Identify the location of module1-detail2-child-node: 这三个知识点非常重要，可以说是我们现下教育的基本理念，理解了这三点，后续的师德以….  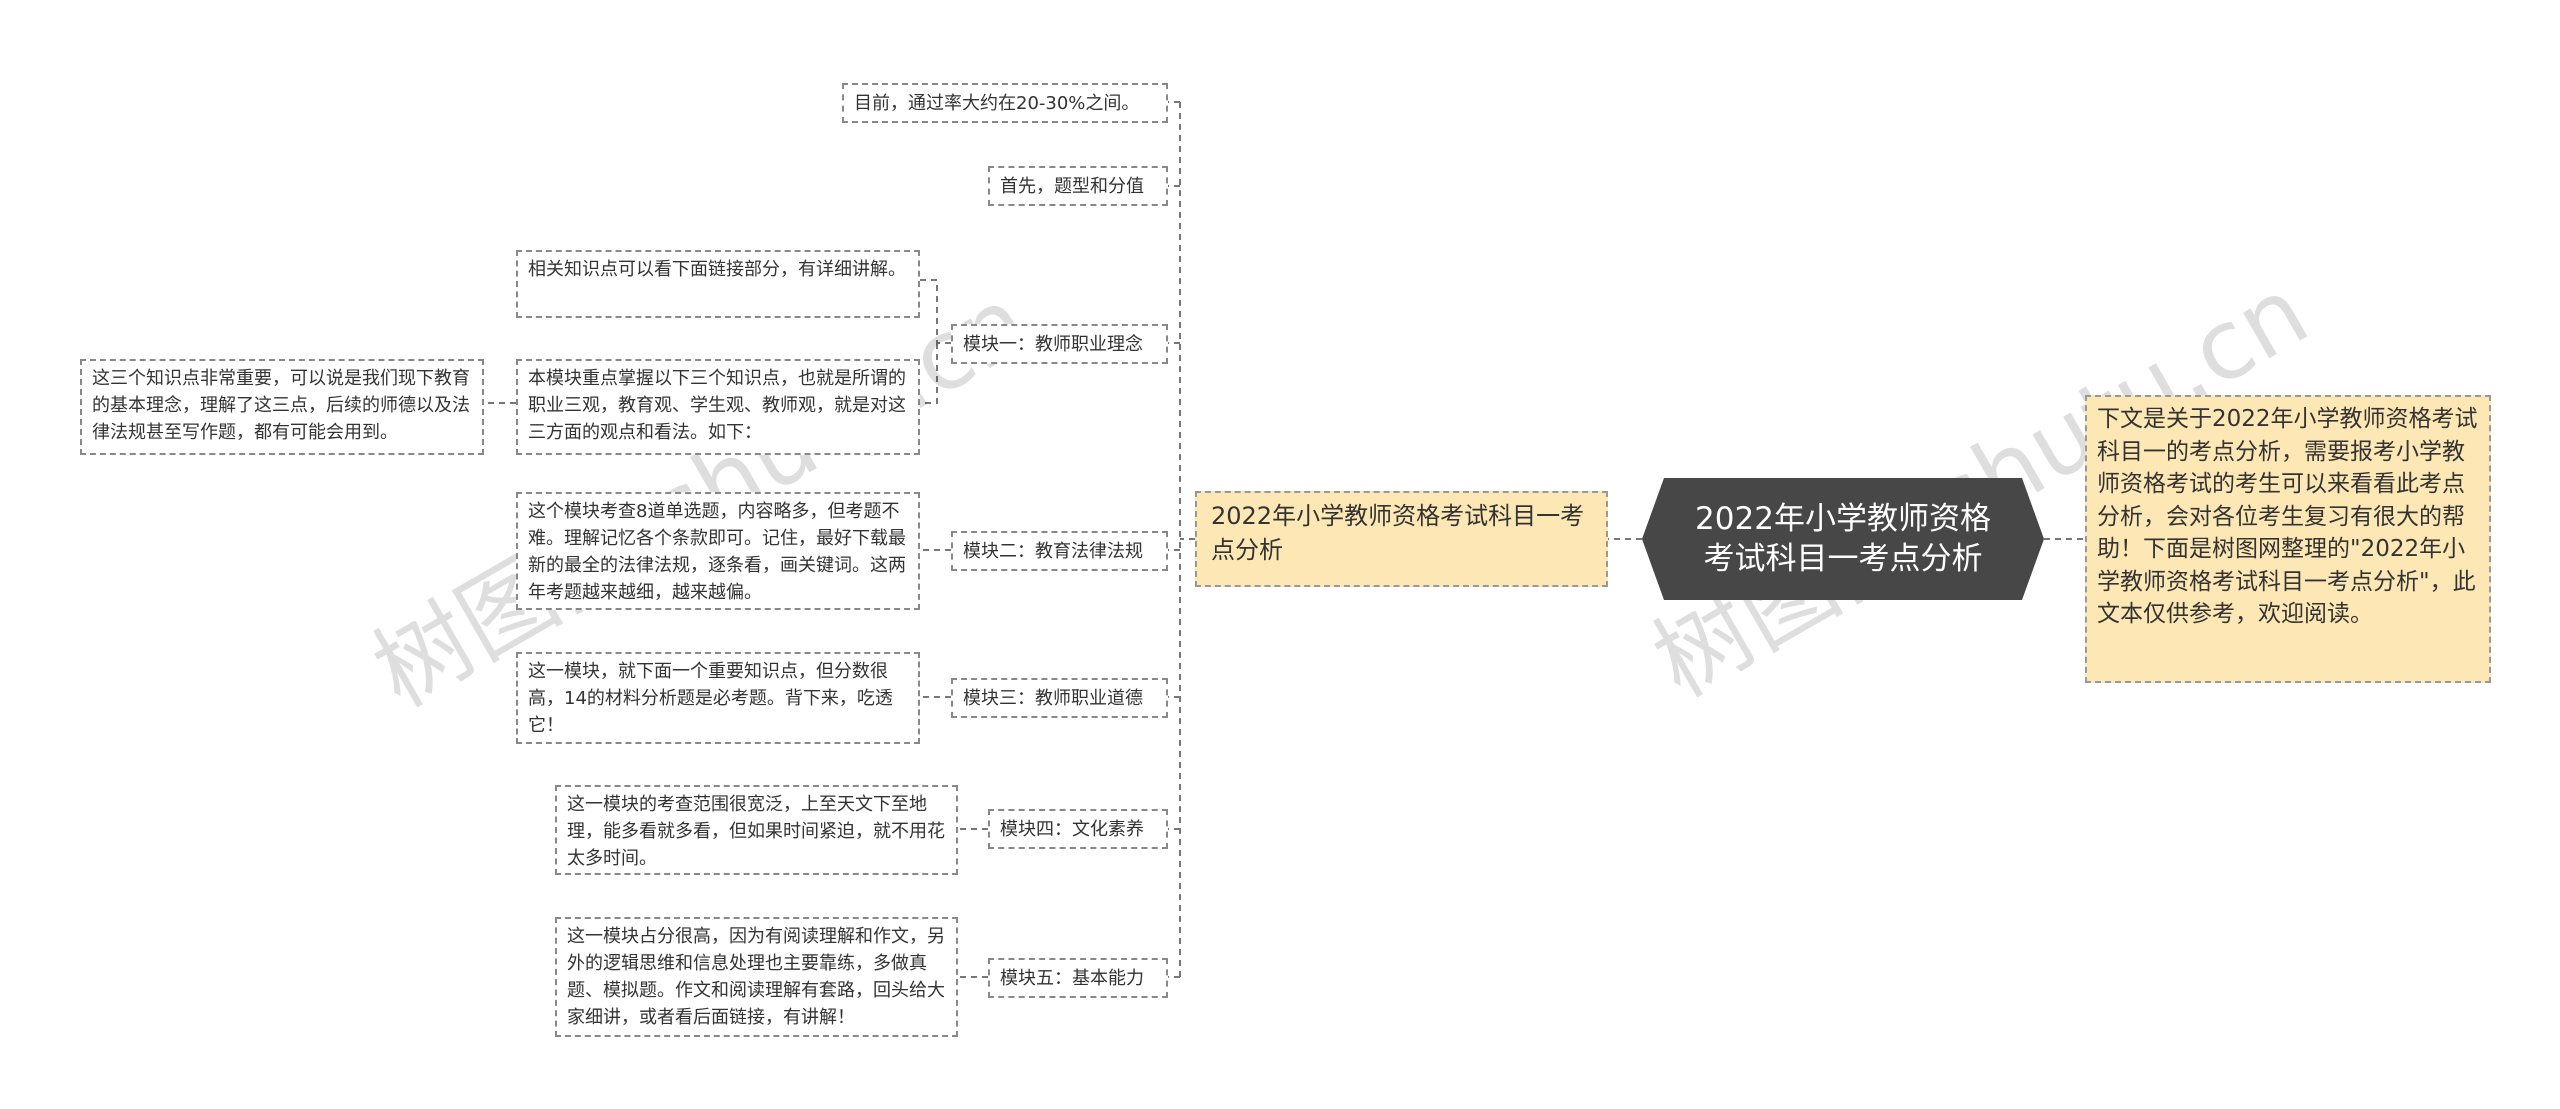
(282, 407).